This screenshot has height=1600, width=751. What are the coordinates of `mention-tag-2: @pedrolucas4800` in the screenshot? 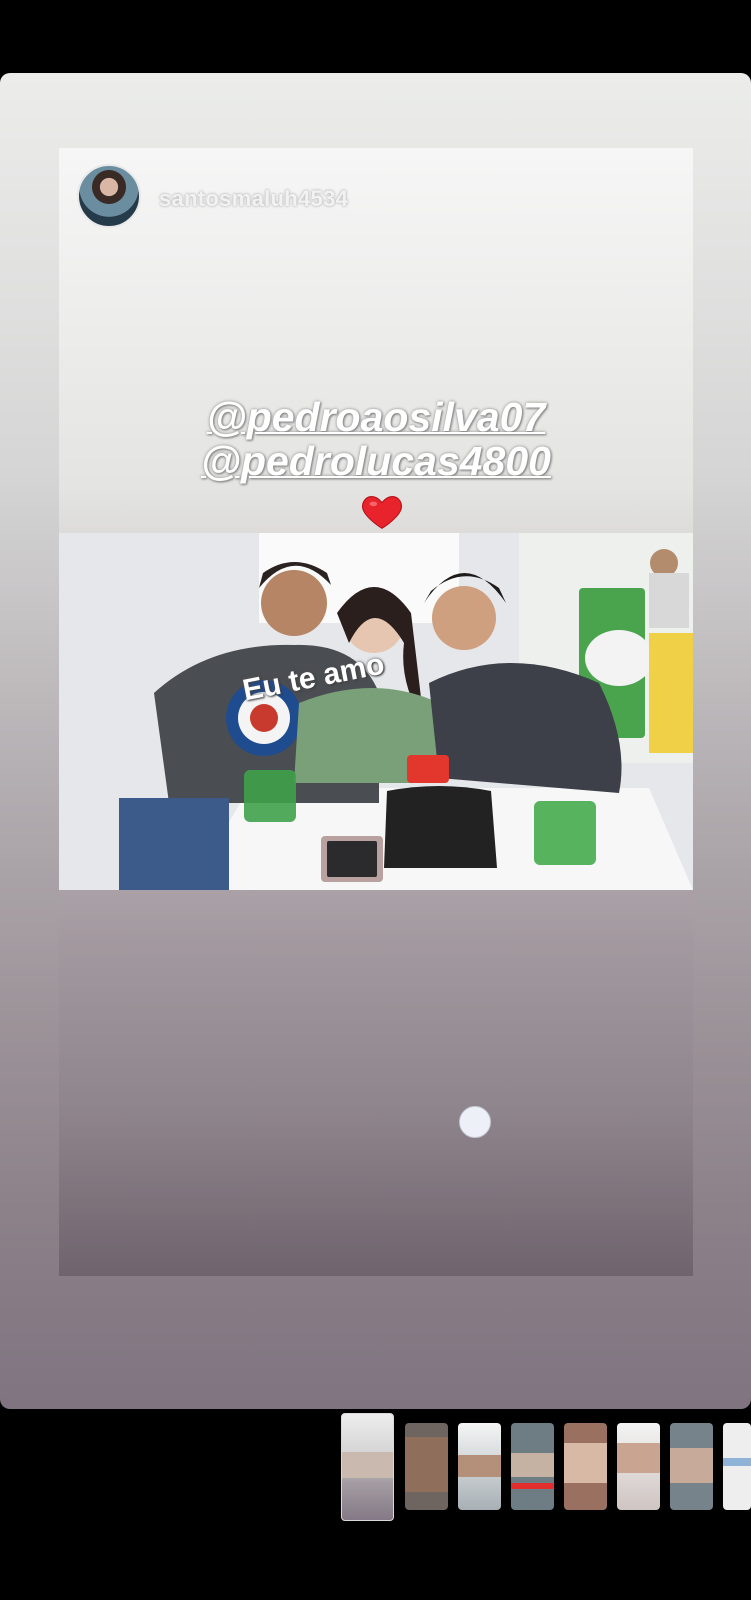 It's located at (376, 461).